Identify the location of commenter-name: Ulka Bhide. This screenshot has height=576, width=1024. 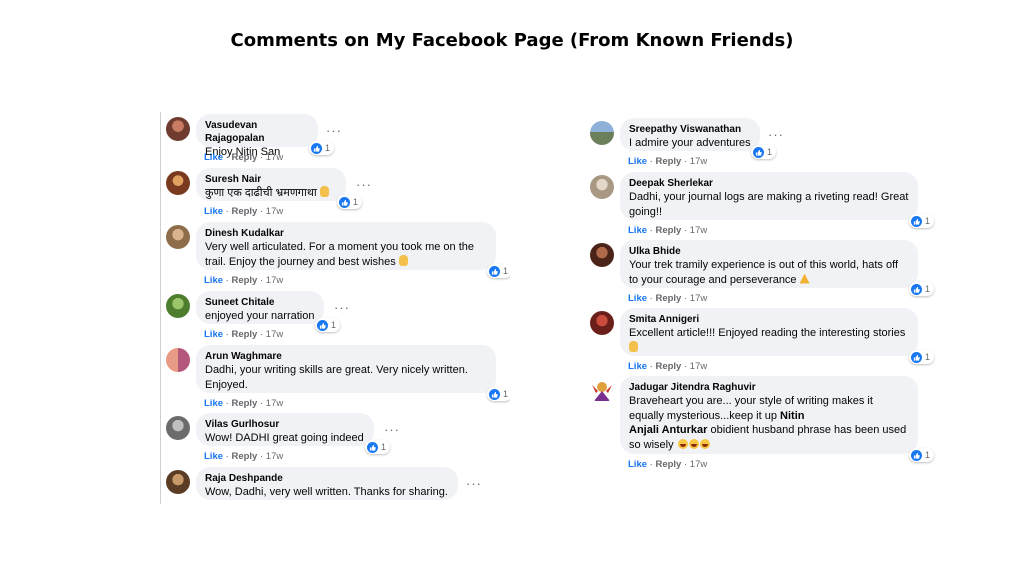
(769, 251).